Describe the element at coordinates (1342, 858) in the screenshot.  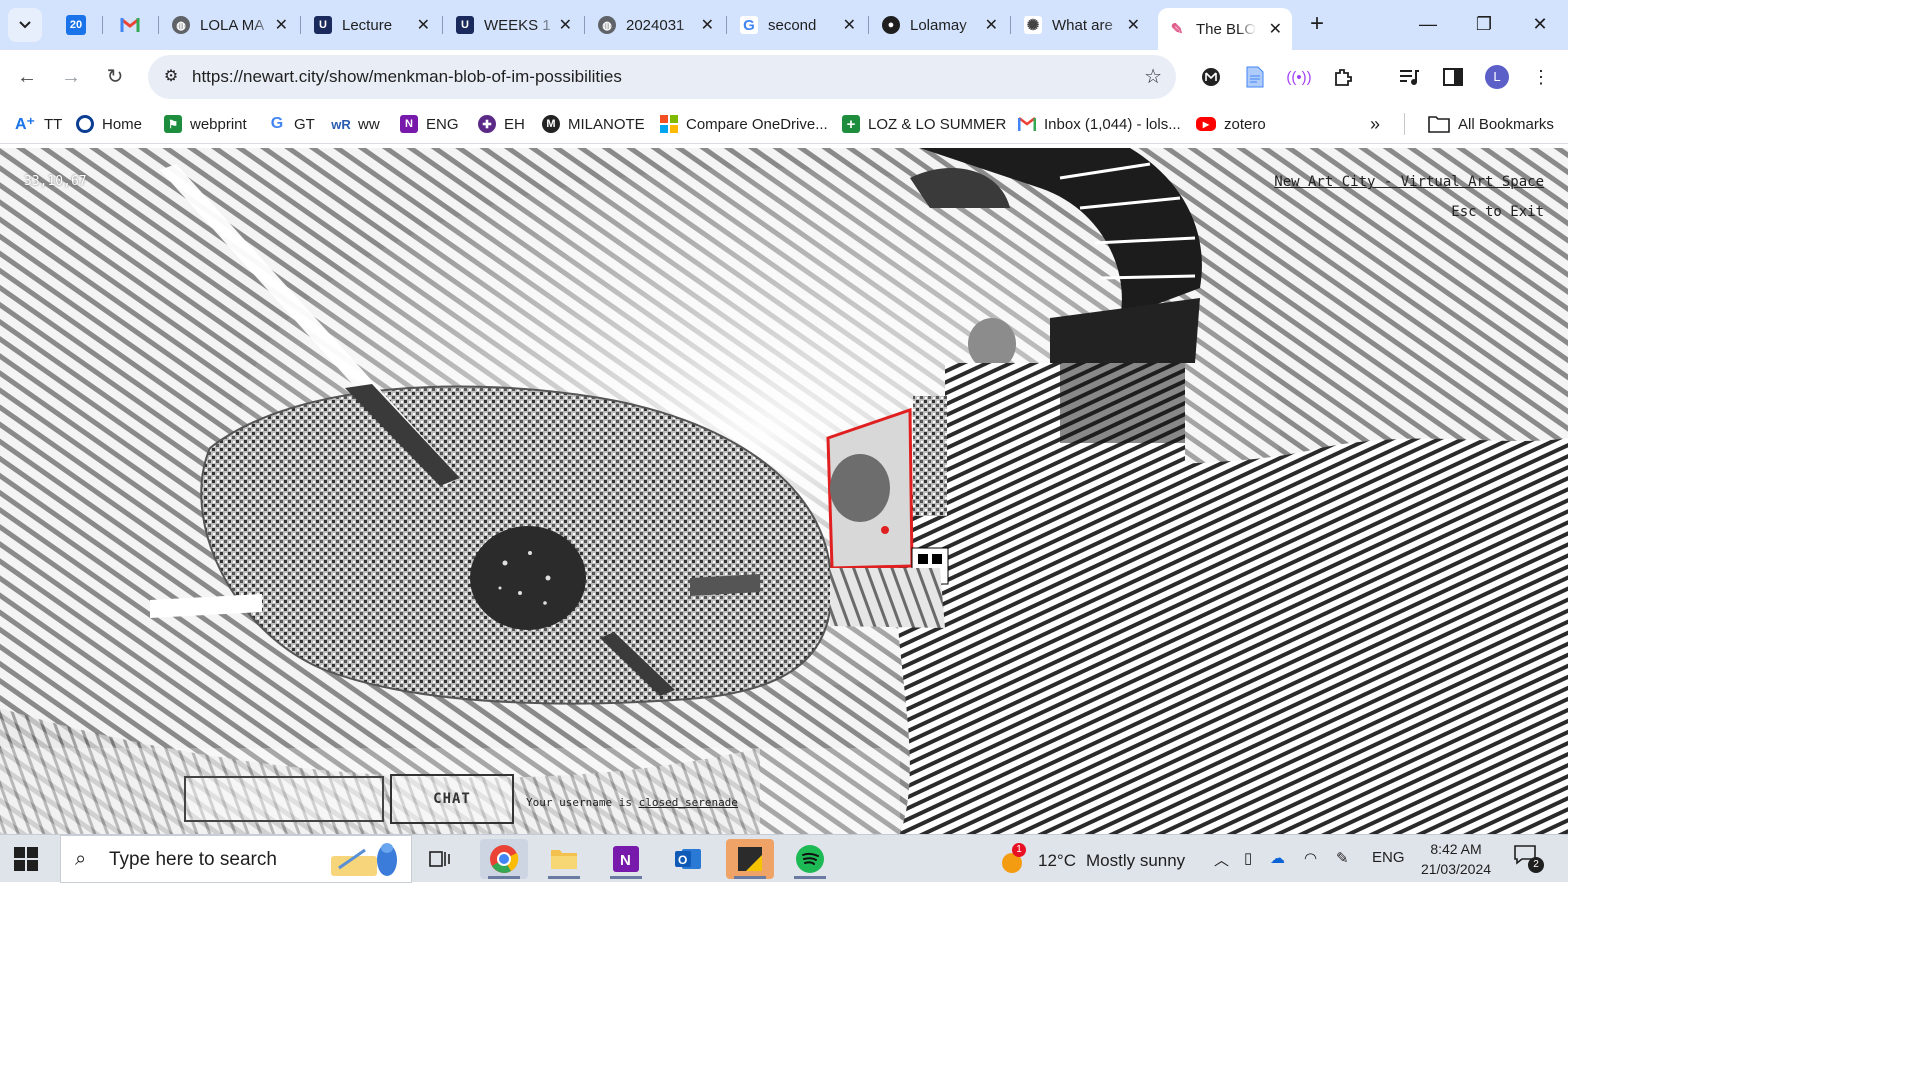
I see `pen-icon: ✎` at that location.